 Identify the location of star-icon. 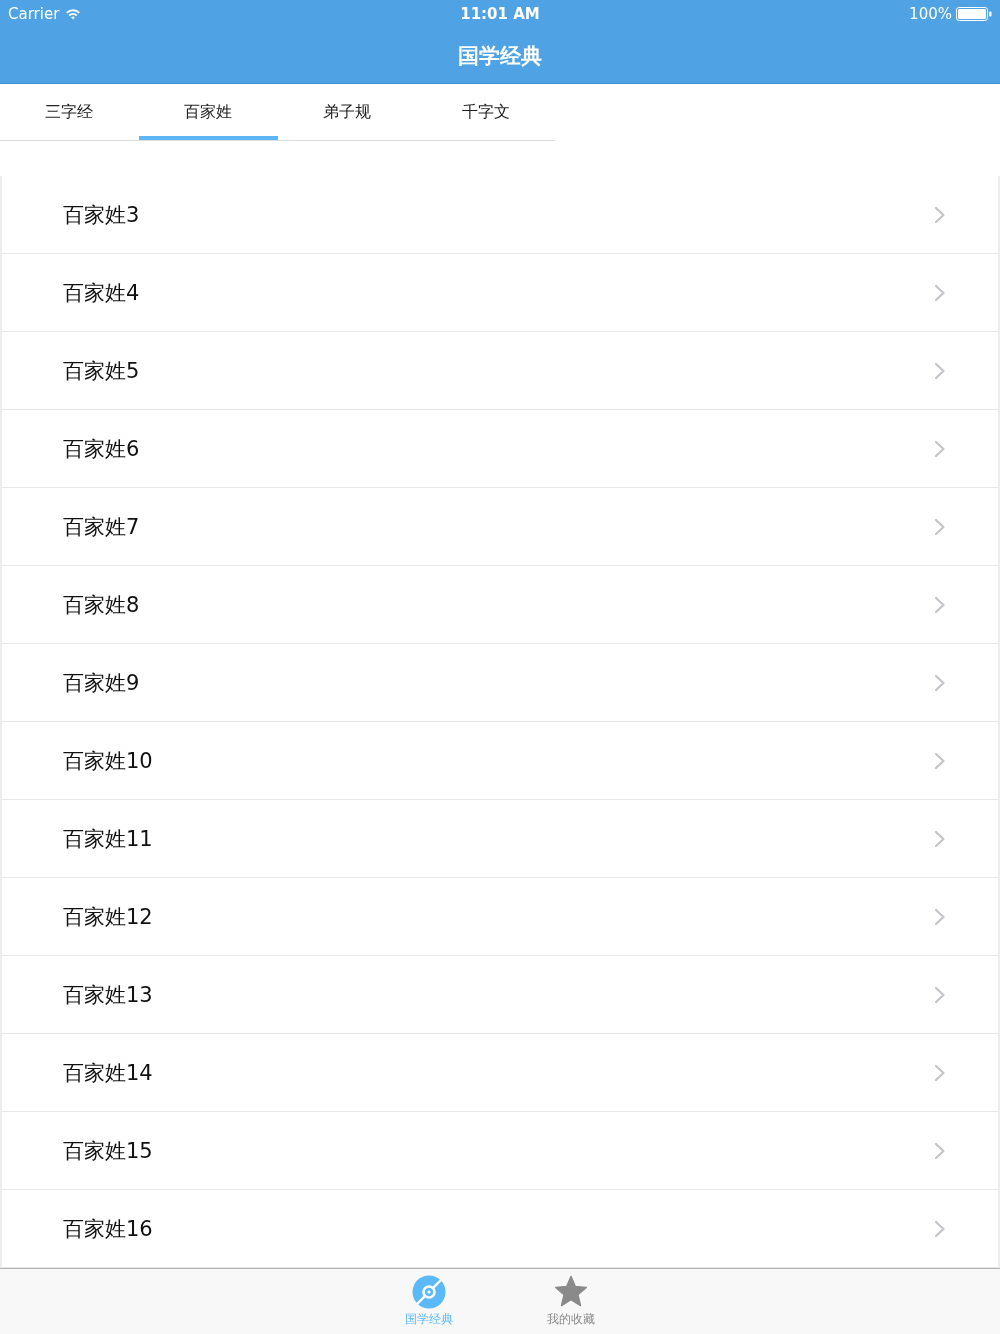
(571, 1292).